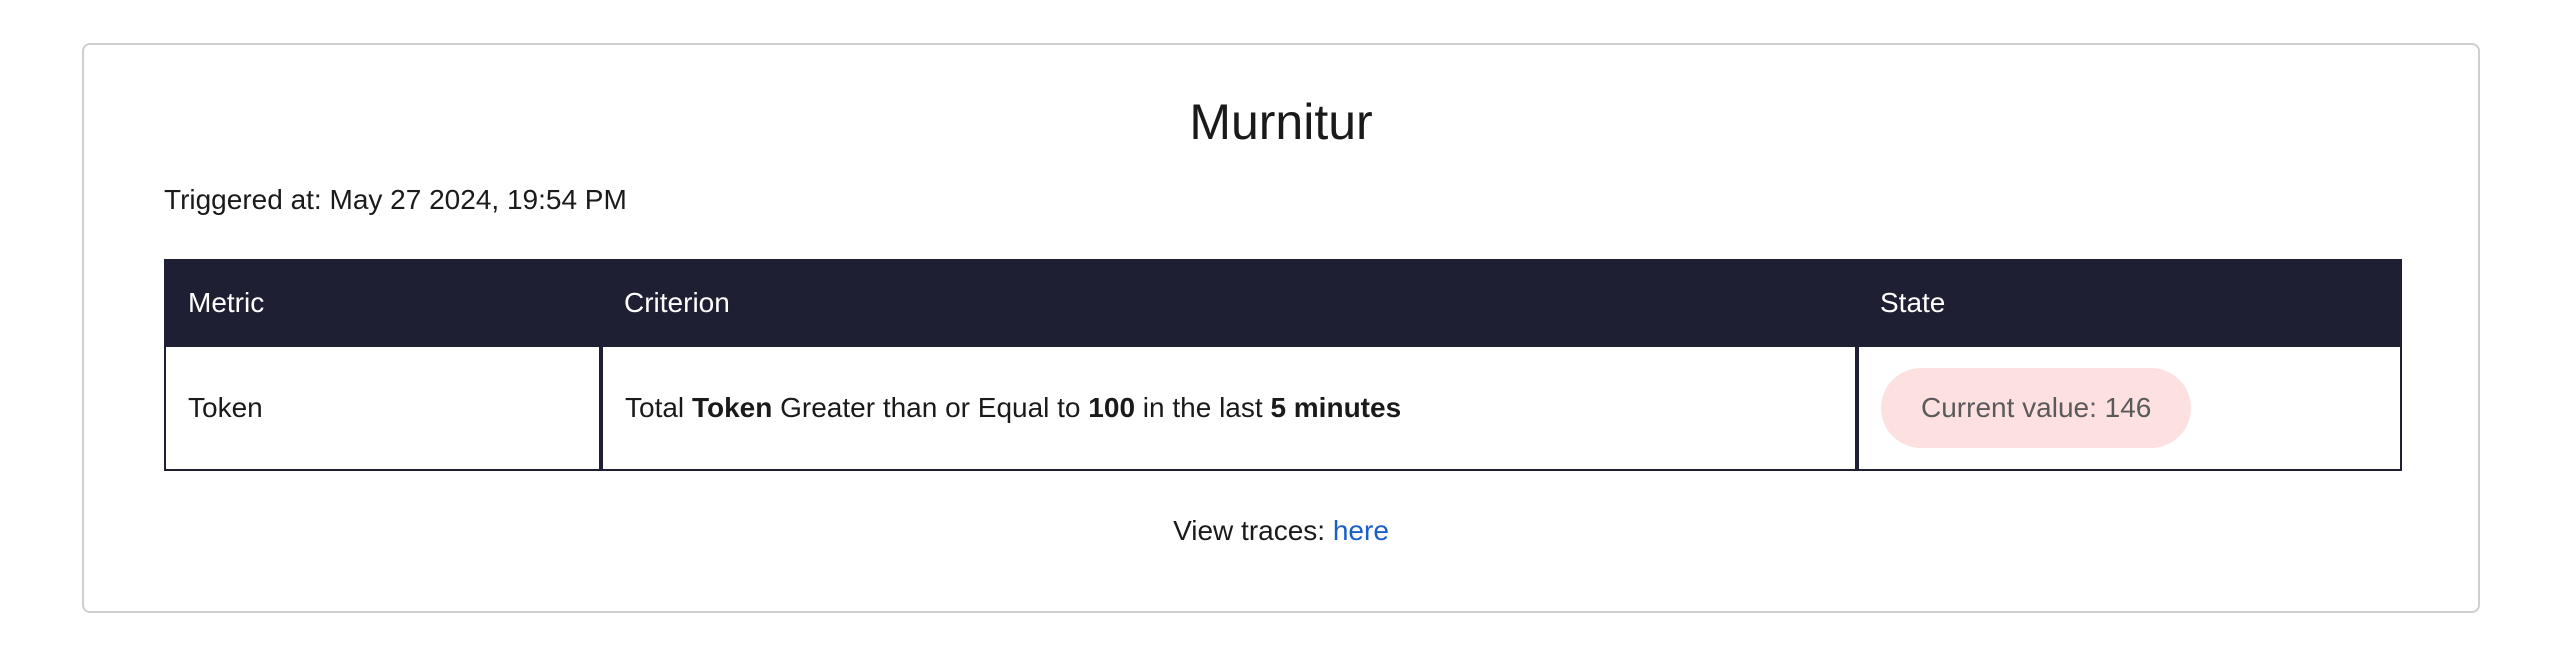  What do you see at coordinates (930, 407) in the screenshot?
I see `criterion-comparison: Greater than or Equal to` at bounding box center [930, 407].